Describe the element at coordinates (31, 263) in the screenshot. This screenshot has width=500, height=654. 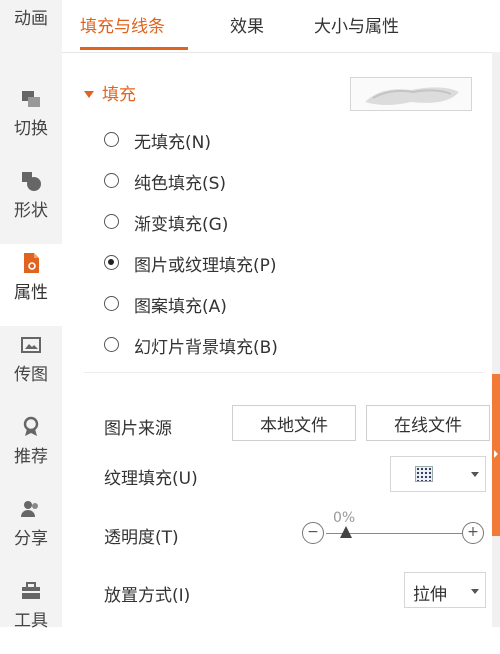
I see `property-icon` at that location.